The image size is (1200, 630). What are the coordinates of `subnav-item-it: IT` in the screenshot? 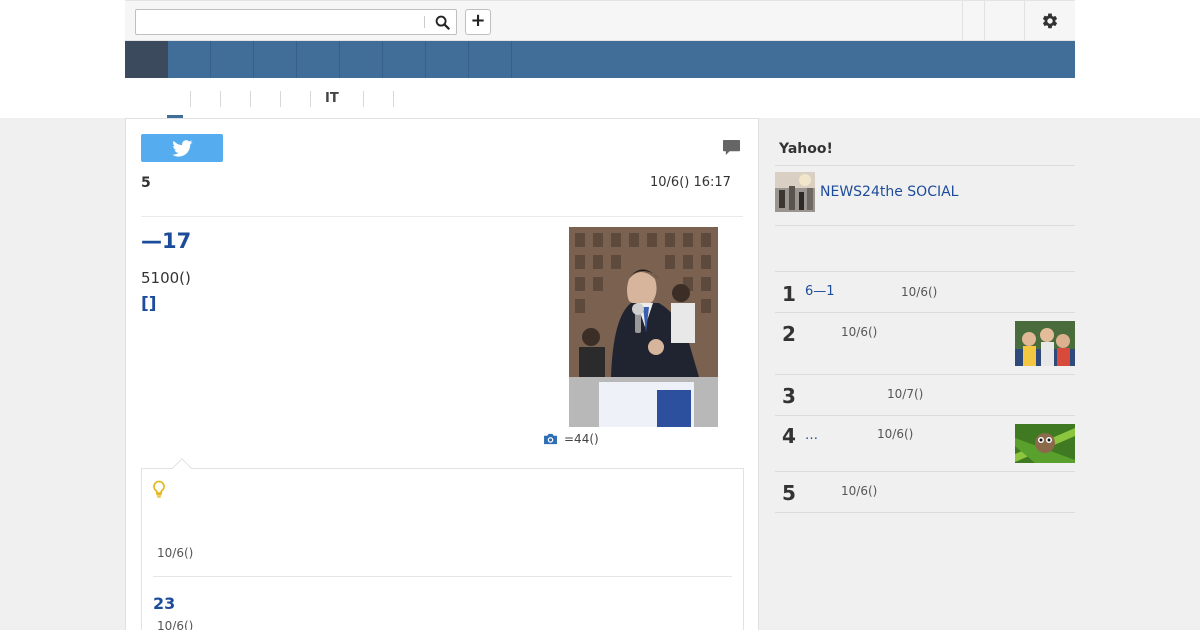 It's located at (324, 99).